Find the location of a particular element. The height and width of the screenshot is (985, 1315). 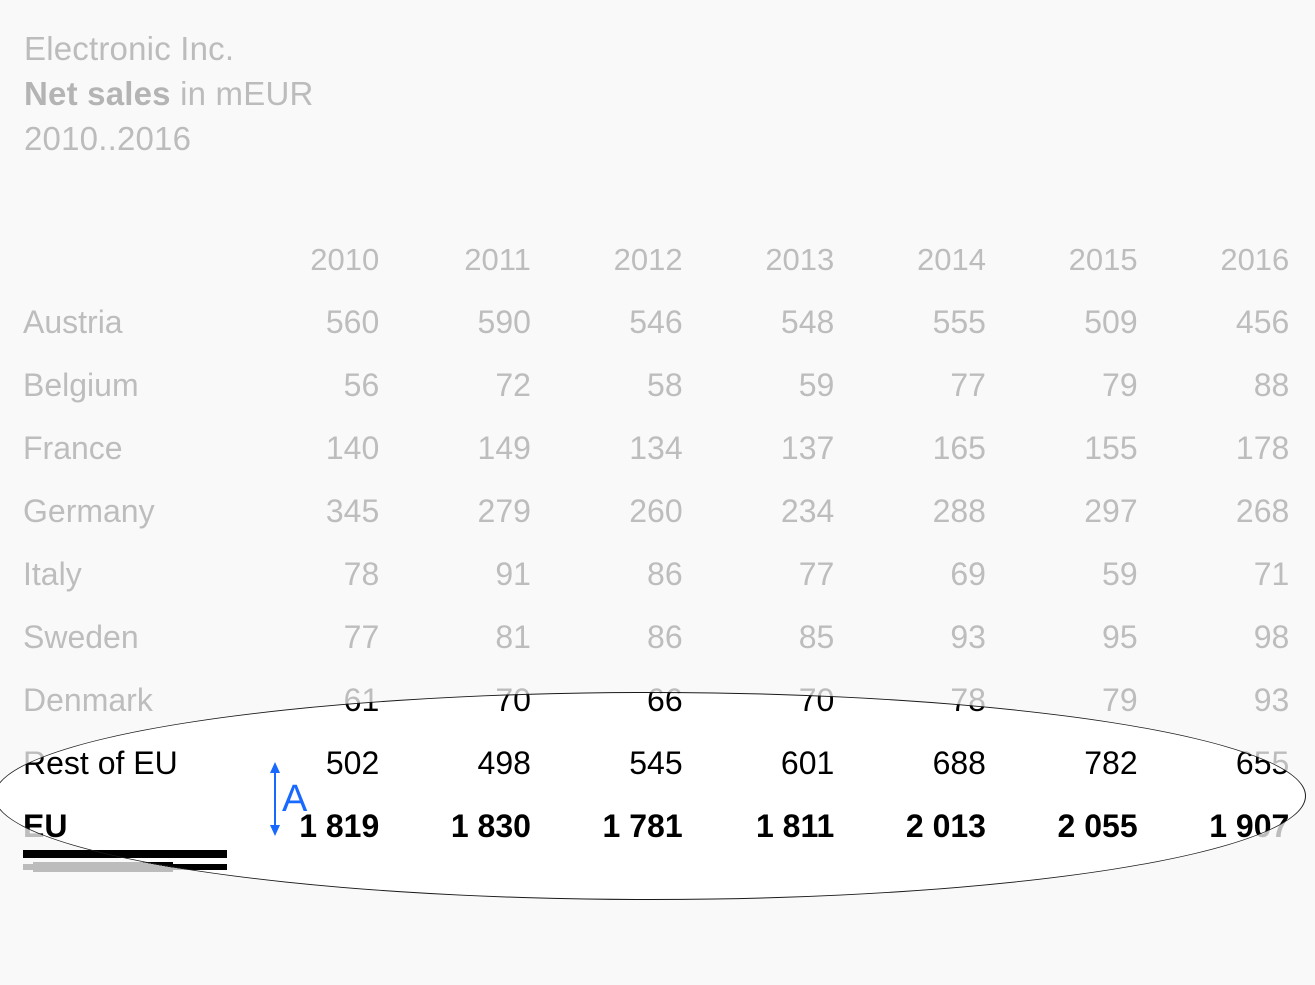

cell-value: 69 is located at coordinates (968, 574).